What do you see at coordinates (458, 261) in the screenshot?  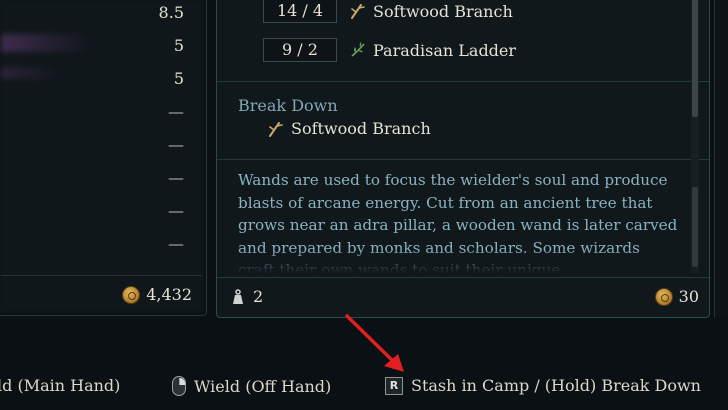 I see `description-fade` at bounding box center [458, 261].